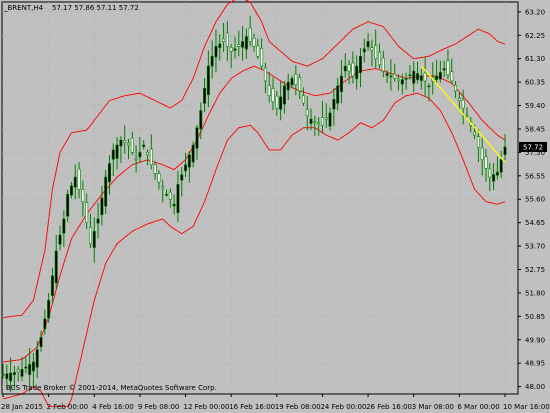 This screenshot has width=550, height=413. I want to click on time-tick-label: 9 Feb 08:00, so click(158, 407).